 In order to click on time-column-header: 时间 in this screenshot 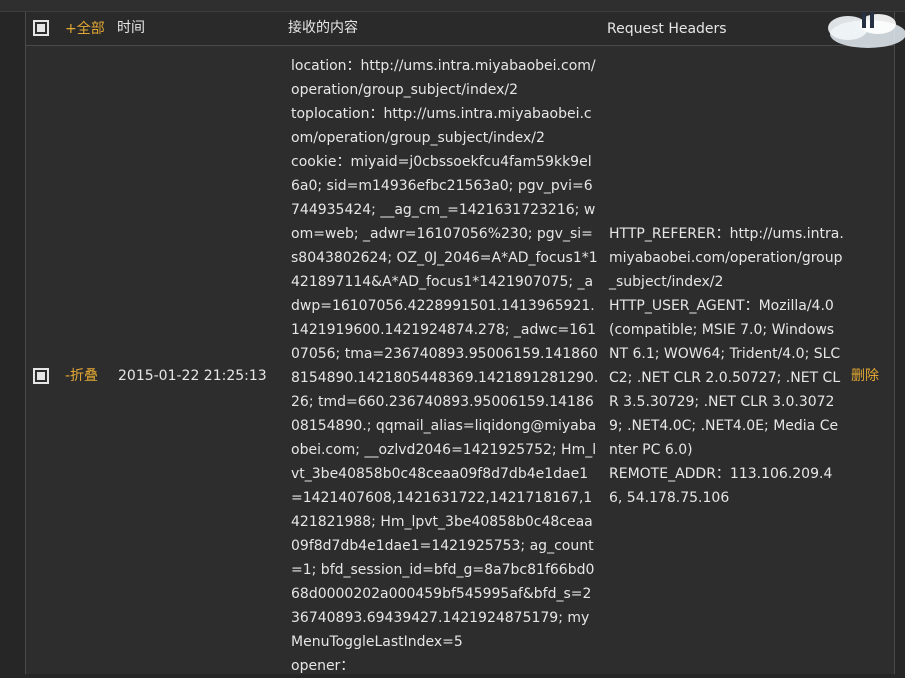, I will do `click(131, 28)`.